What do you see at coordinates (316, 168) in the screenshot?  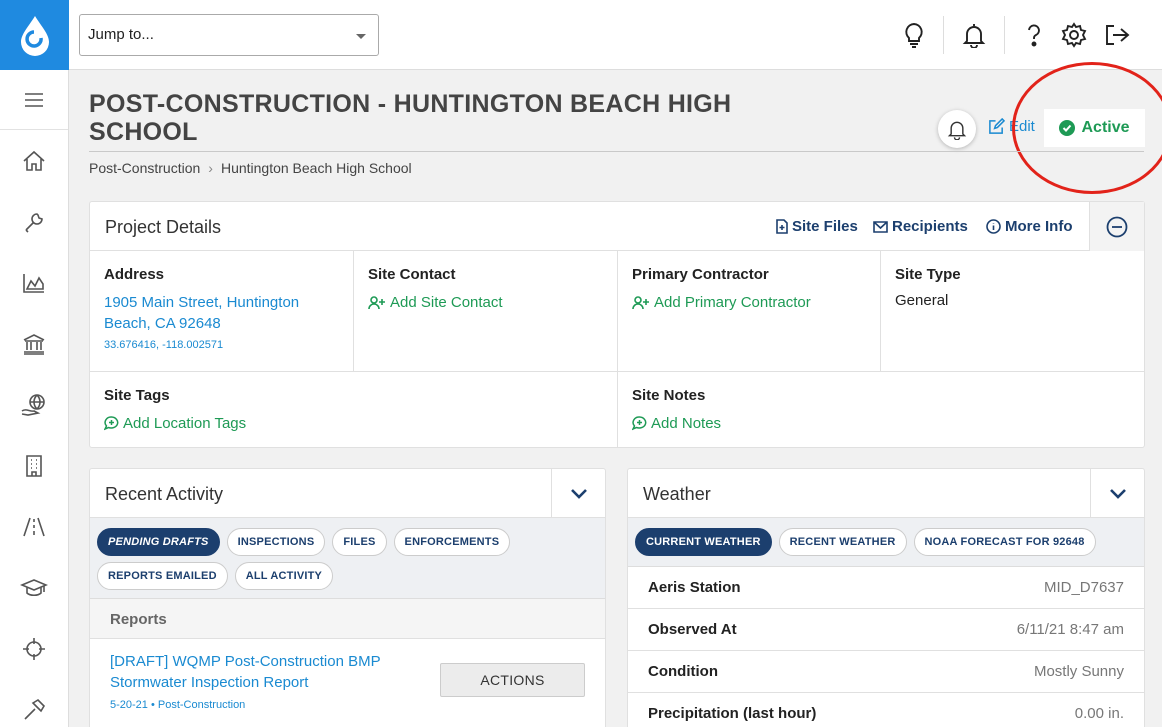 I see `breadcrumb-item: Huntington Beach High School` at bounding box center [316, 168].